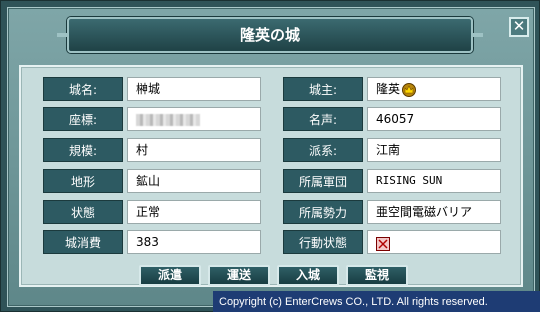 This screenshot has height=312, width=540. Describe the element at coordinates (194, 212) in the screenshot. I see `status-value: 正常` at that location.